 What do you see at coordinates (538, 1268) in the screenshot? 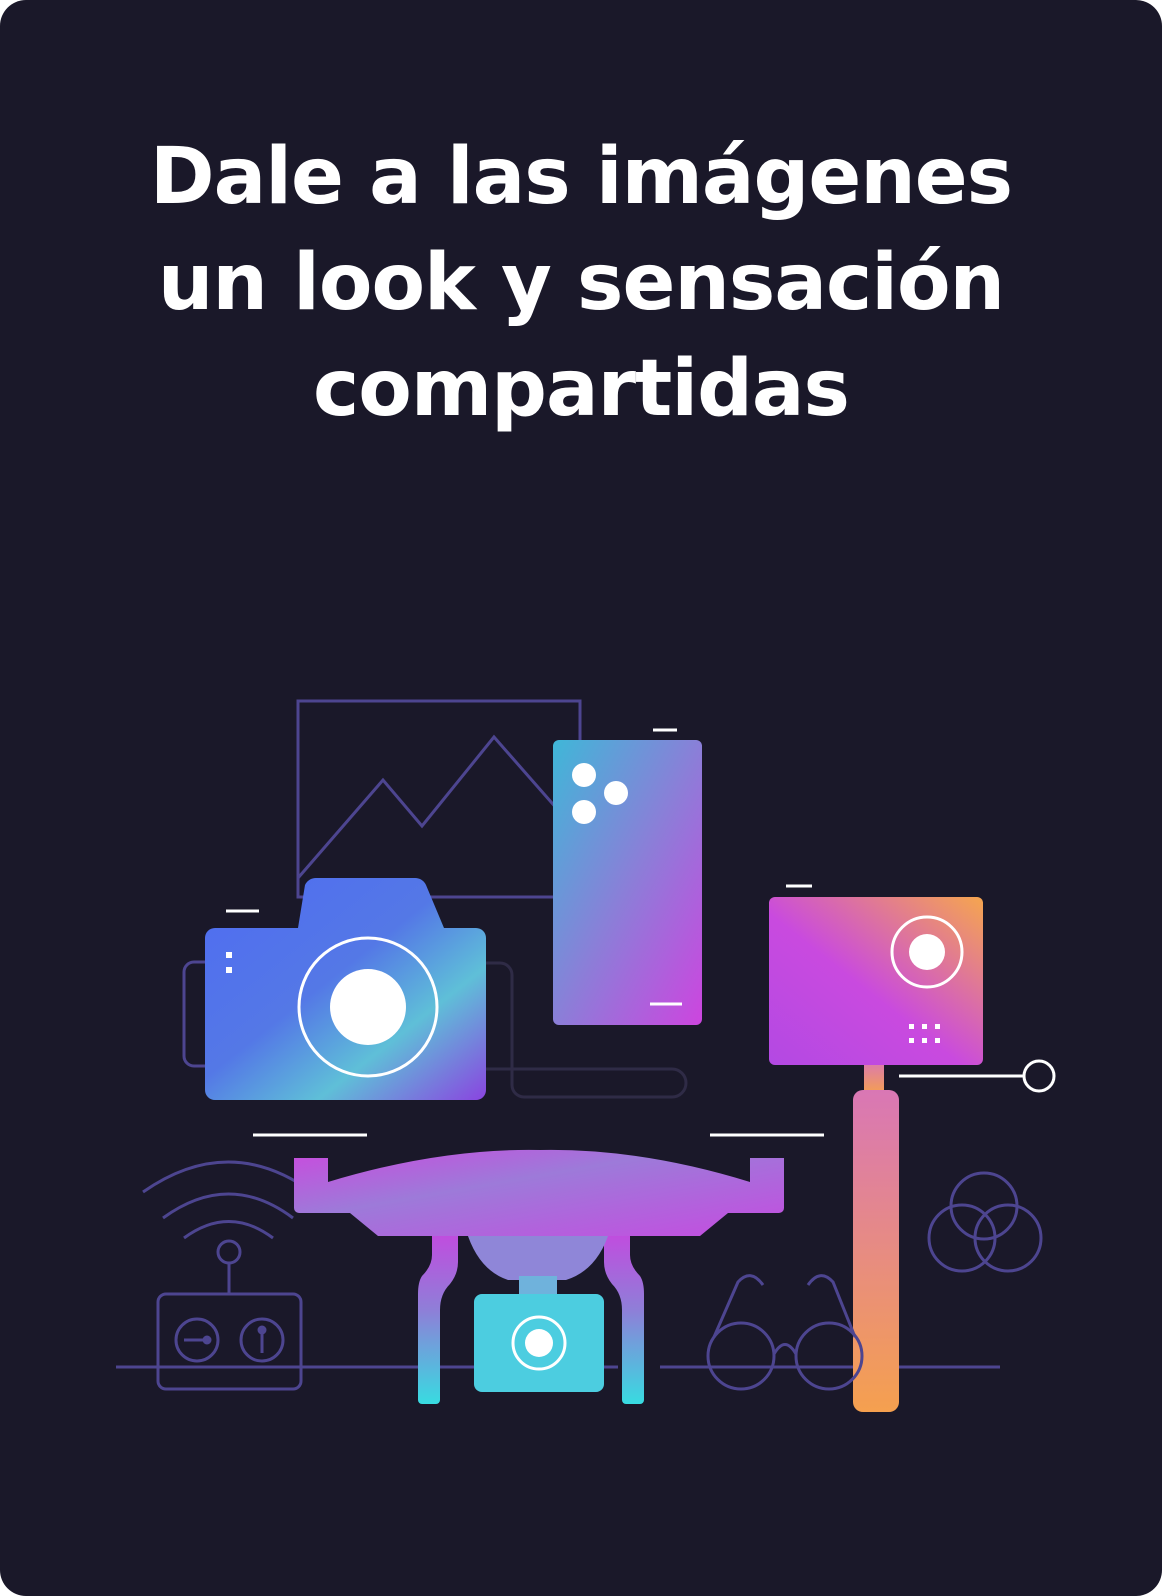
I see `drone-icon` at bounding box center [538, 1268].